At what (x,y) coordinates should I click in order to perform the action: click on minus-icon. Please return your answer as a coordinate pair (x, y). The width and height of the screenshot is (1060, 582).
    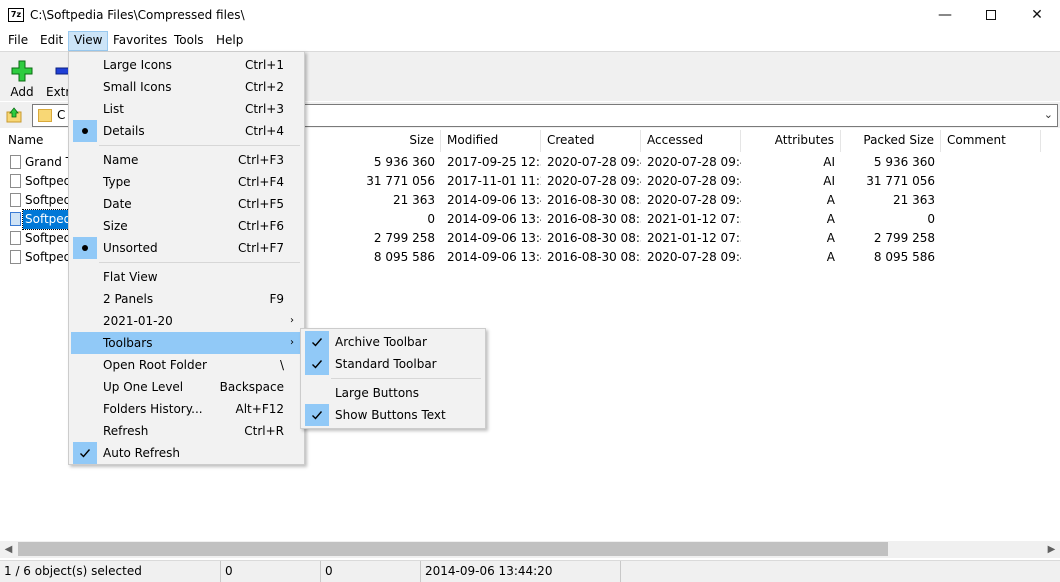
    Looking at the image, I should click on (61, 71).